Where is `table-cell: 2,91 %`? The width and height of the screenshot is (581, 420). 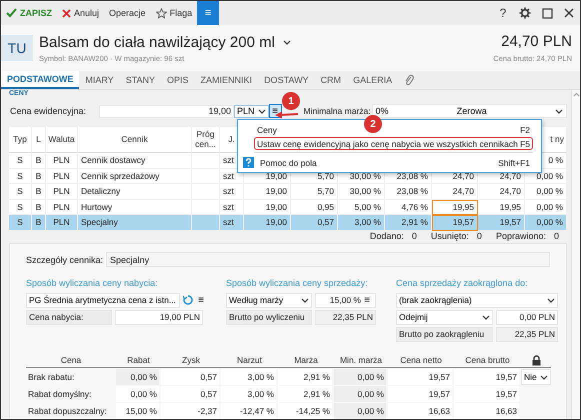
table-cell: 2,91 % is located at coordinates (408, 222).